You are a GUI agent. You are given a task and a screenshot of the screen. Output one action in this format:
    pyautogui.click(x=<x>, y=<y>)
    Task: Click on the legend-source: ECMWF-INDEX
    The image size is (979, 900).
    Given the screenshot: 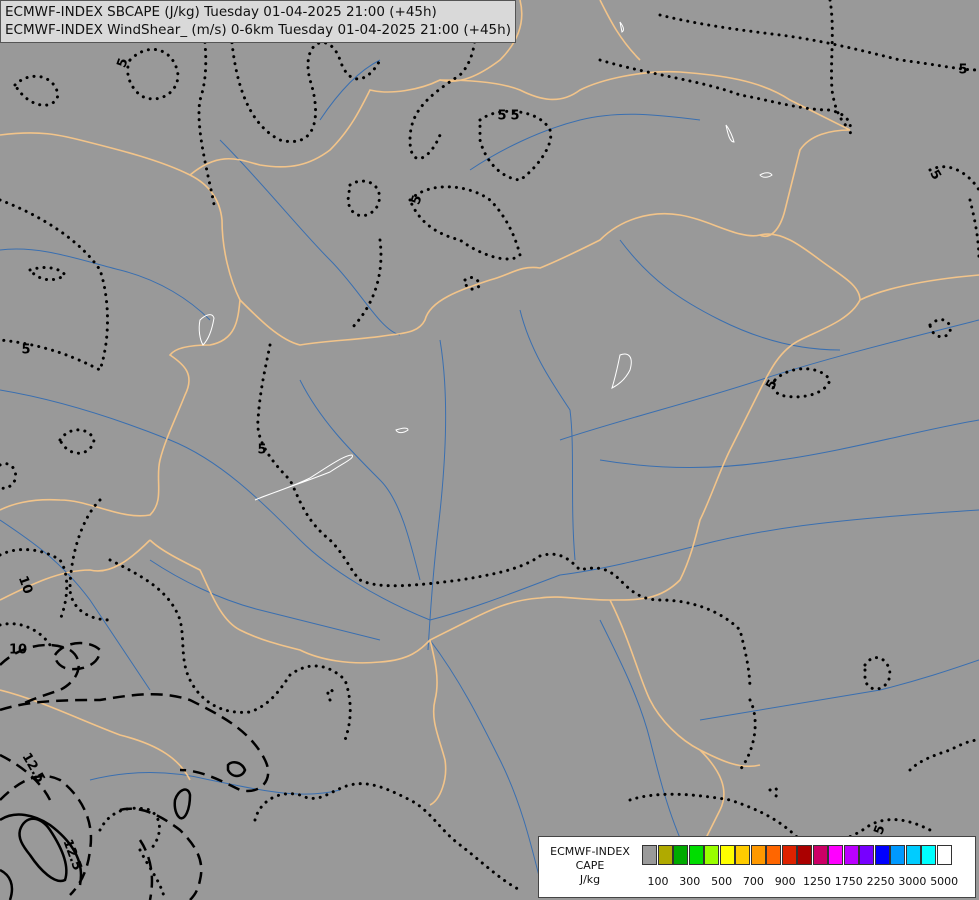 What is the action you would take?
    pyautogui.click(x=590, y=851)
    